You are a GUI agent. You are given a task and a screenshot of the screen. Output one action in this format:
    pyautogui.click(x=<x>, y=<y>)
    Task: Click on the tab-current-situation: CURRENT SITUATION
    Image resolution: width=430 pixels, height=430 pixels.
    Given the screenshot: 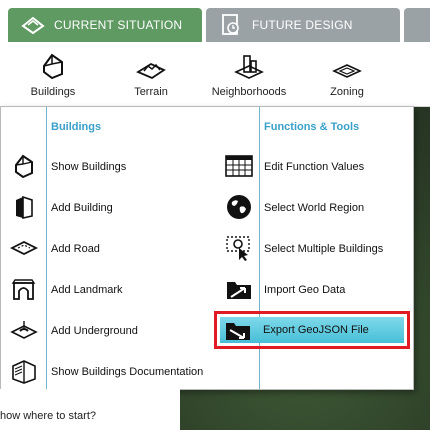 What is the action you would take?
    pyautogui.click(x=105, y=25)
    